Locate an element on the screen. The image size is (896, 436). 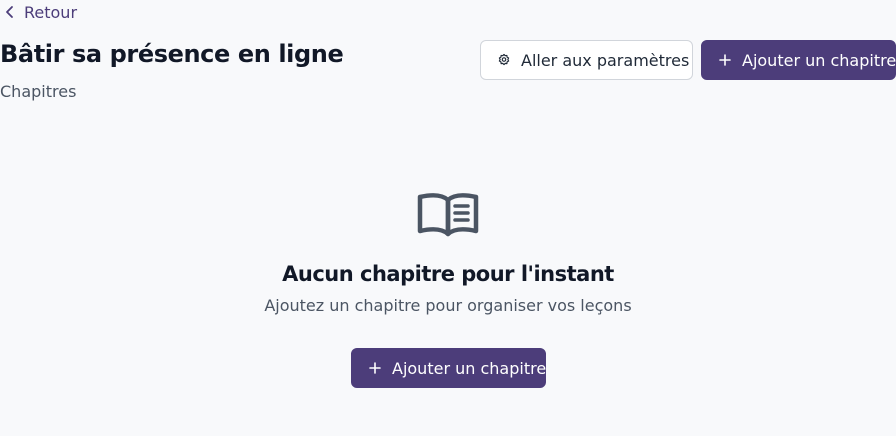
chevron-left-icon is located at coordinates (10, 12).